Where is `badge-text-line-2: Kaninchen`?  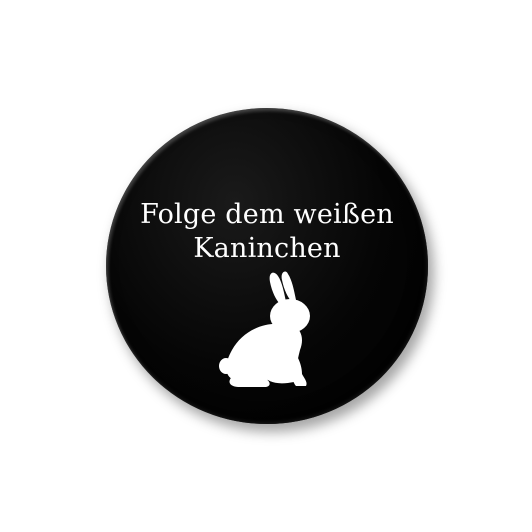 badge-text-line-2: Kaninchen is located at coordinates (267, 248).